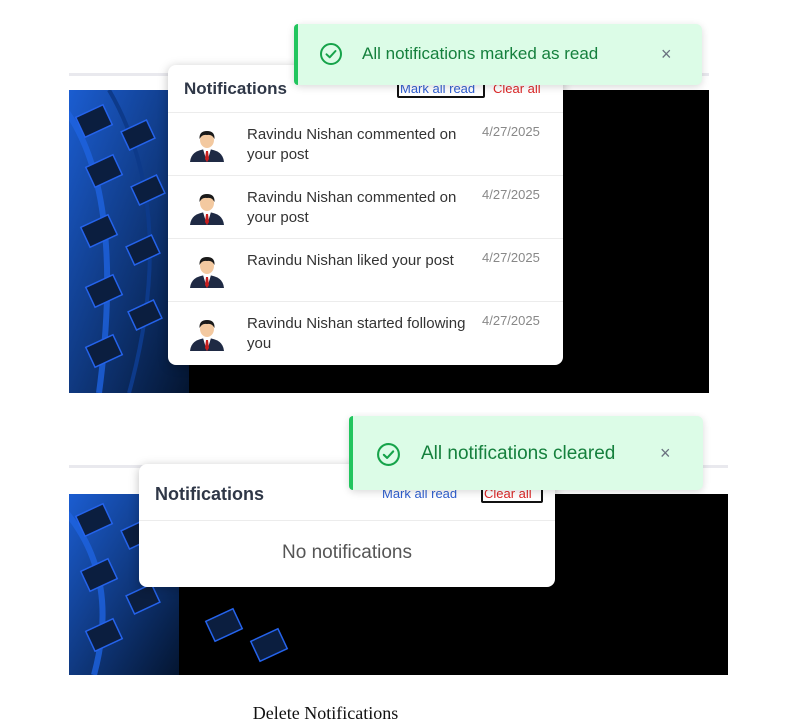 This screenshot has width=791, height=724. What do you see at coordinates (350, 260) in the screenshot?
I see `notification-text: Ravindu Nishan liked your post` at bounding box center [350, 260].